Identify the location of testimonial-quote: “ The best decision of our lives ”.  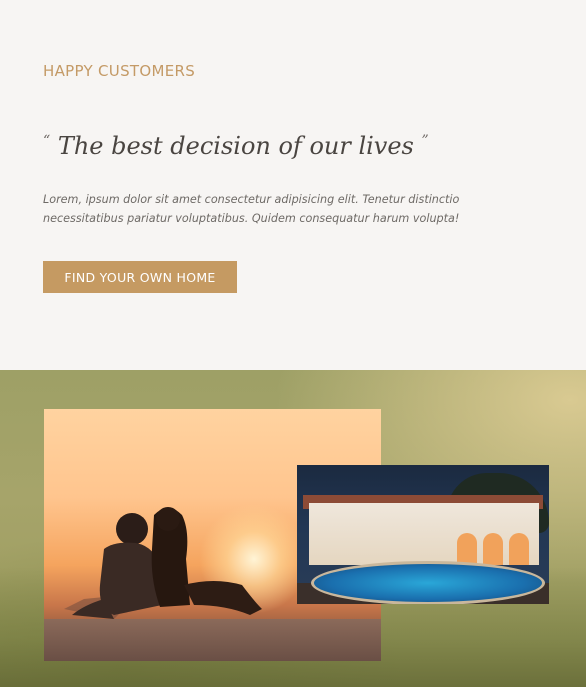
(236, 146).